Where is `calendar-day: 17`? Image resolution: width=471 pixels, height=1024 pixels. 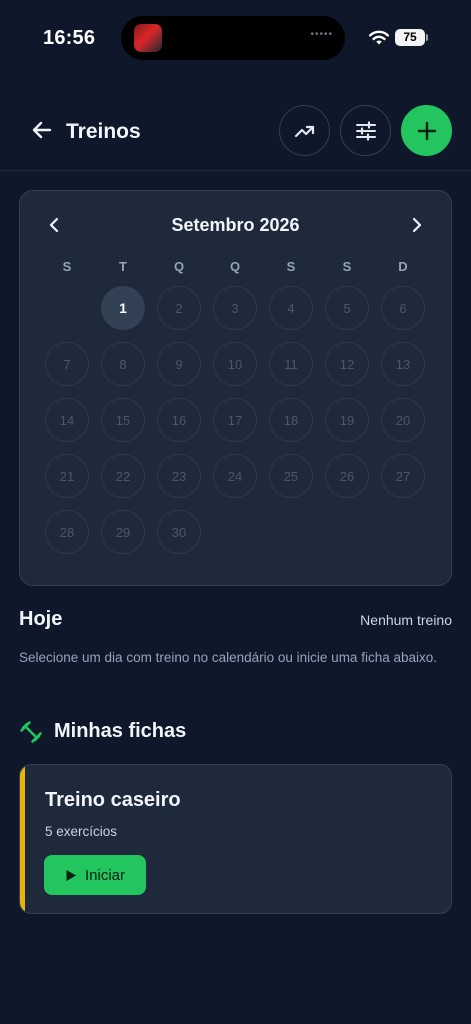
calendar-day: 17 is located at coordinates (235, 420).